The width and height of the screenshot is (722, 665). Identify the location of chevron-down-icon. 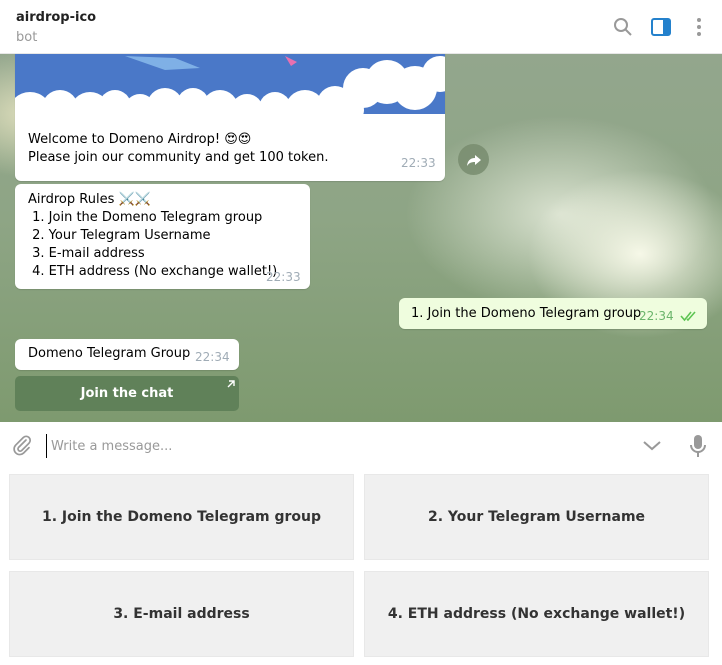
(652, 446).